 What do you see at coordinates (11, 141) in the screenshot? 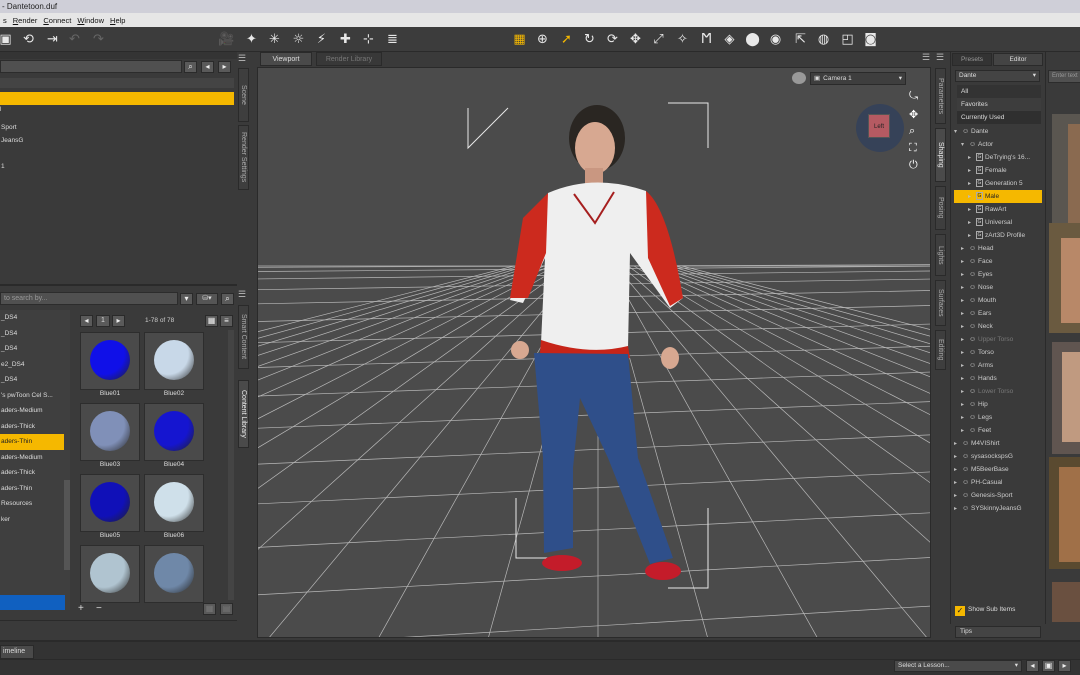
I see `scene-item: JeansG` at bounding box center [11, 141].